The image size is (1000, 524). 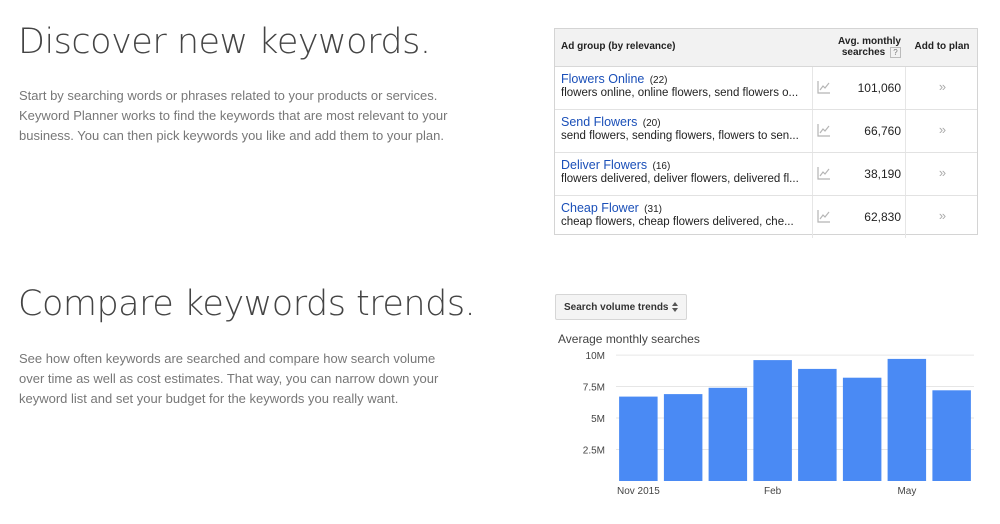 What do you see at coordinates (598, 419) in the screenshot?
I see `y-tick-label: 5M` at bounding box center [598, 419].